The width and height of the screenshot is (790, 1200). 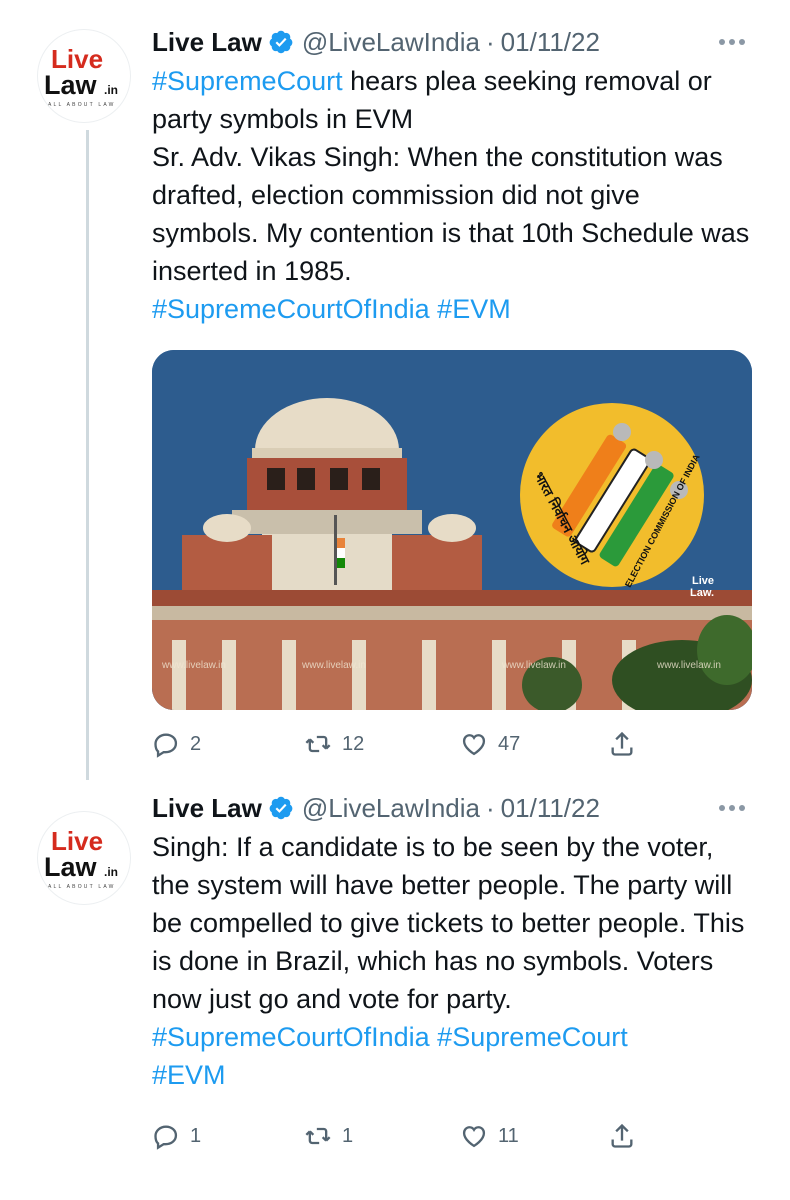 What do you see at coordinates (228, 744) in the screenshot?
I see `reply-button: 2` at bounding box center [228, 744].